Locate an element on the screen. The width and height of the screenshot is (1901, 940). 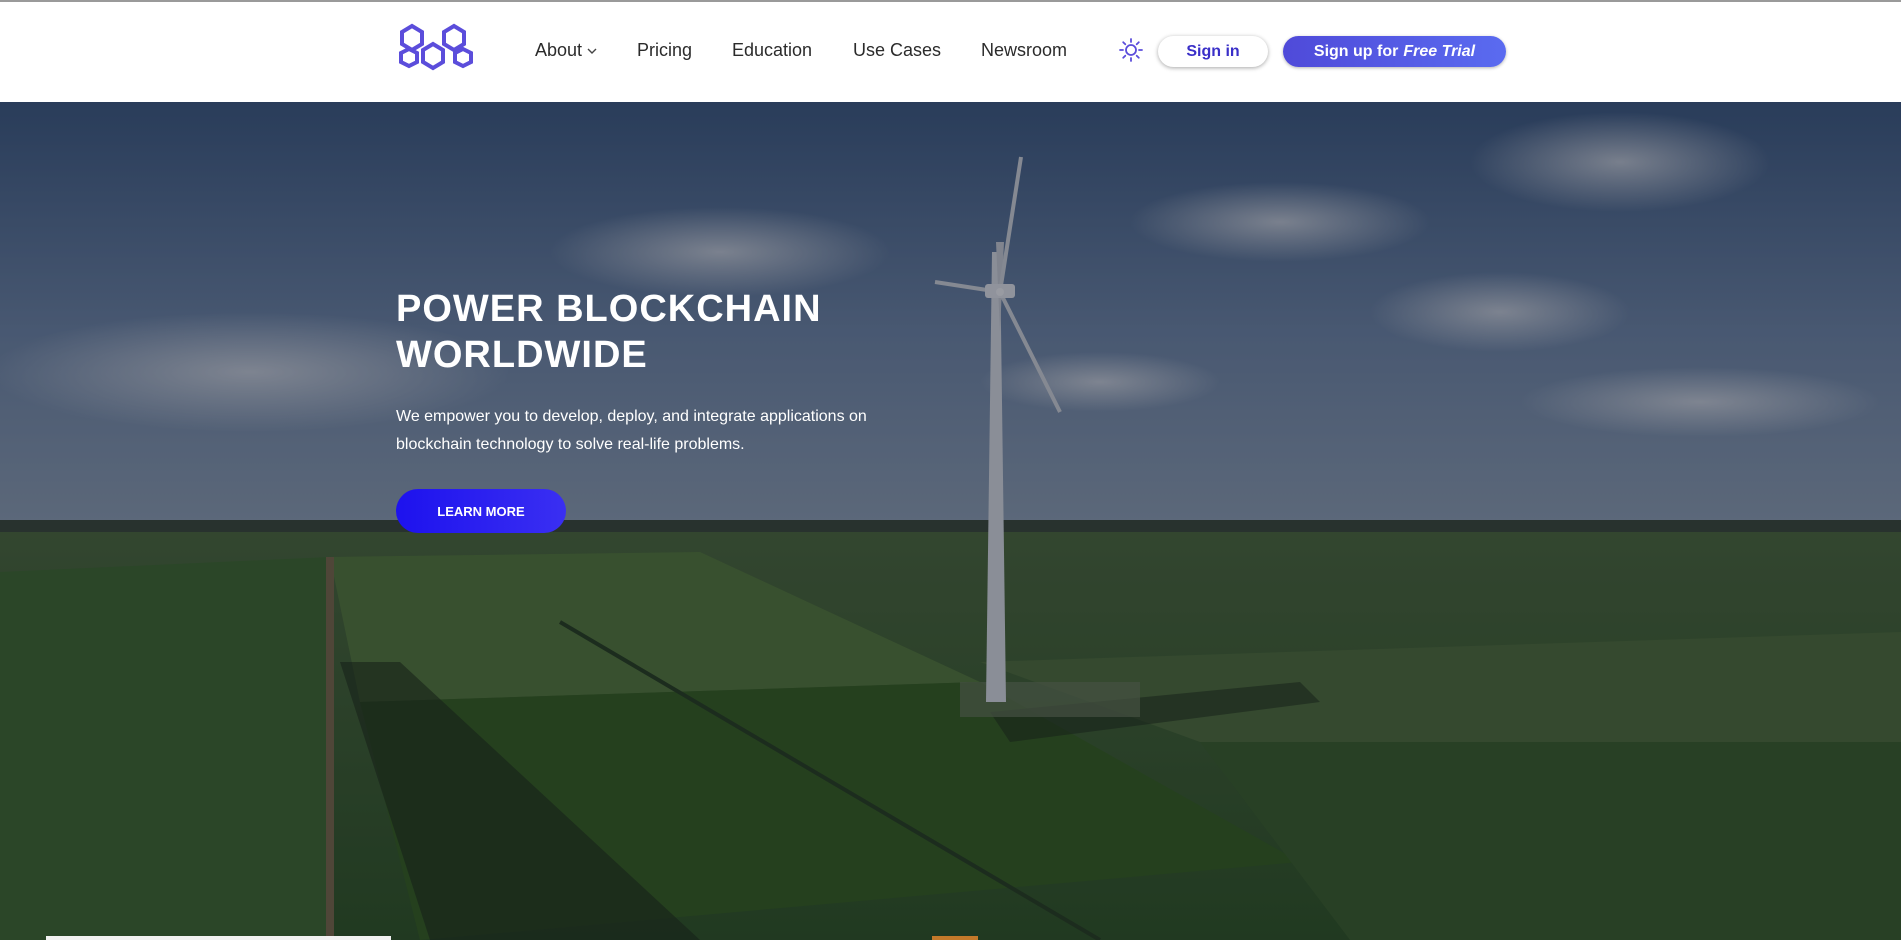
bottom-strip is located at coordinates (218, 938).